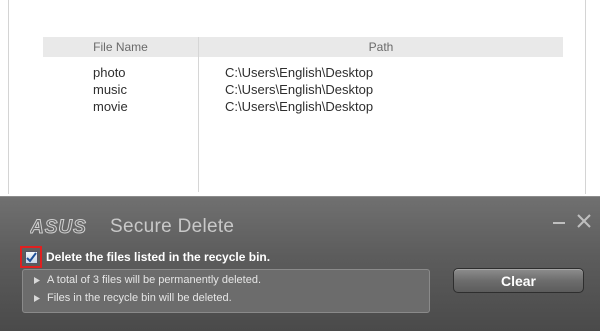 The width and height of the screenshot is (600, 331). What do you see at coordinates (109, 72) in the screenshot?
I see `file-name-cell: photo` at bounding box center [109, 72].